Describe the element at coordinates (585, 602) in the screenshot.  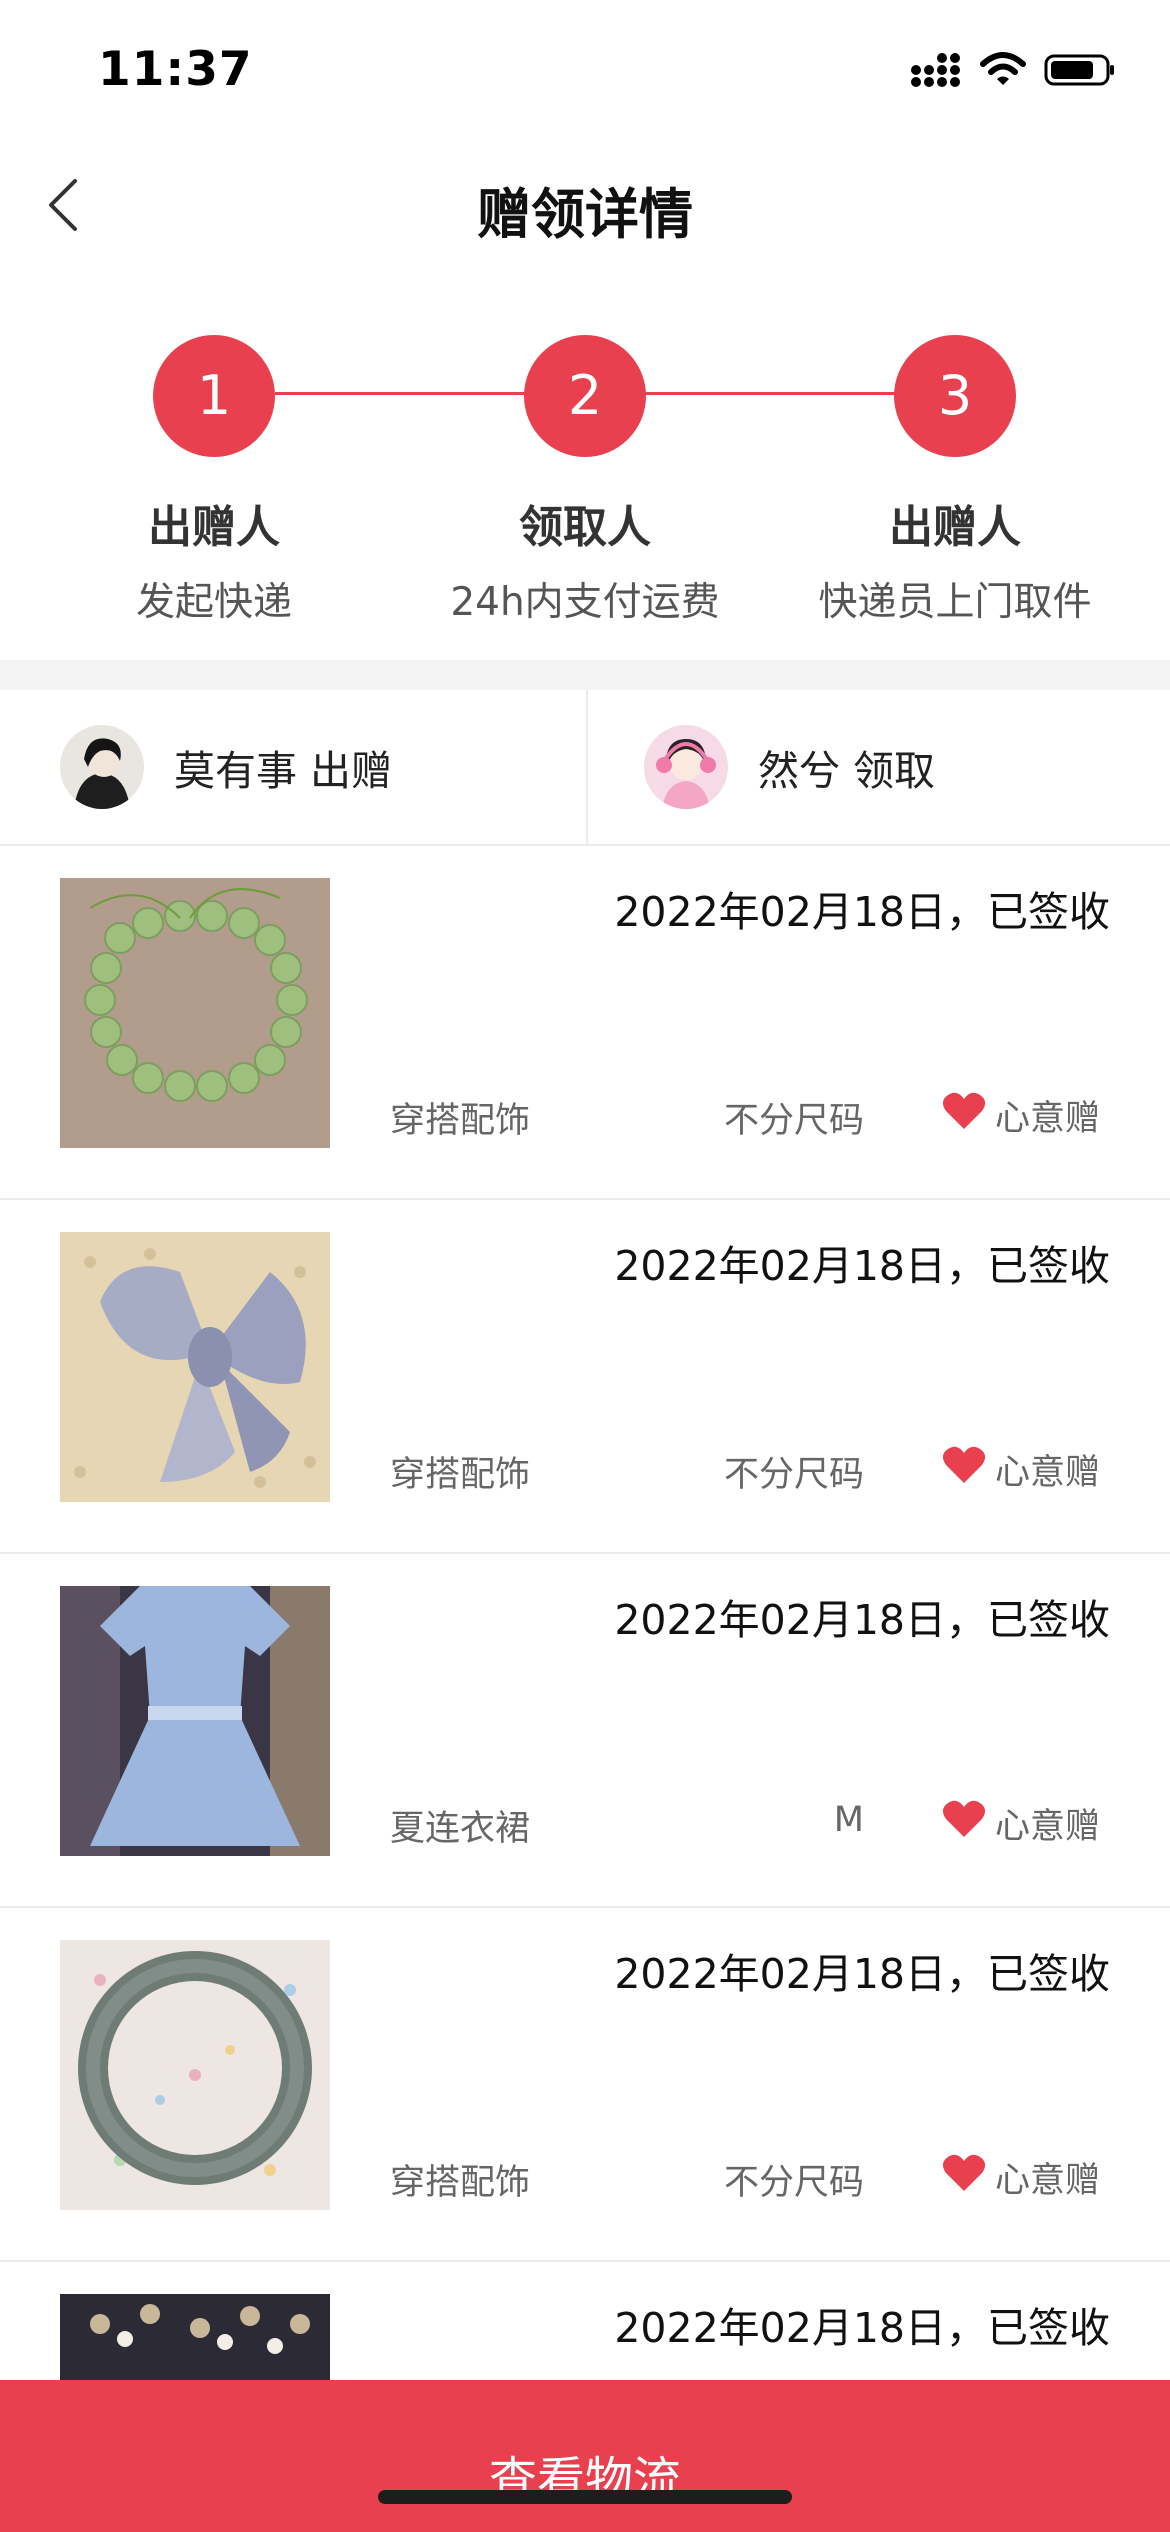
I see `step-subtitle: 24h内支付运费` at that location.